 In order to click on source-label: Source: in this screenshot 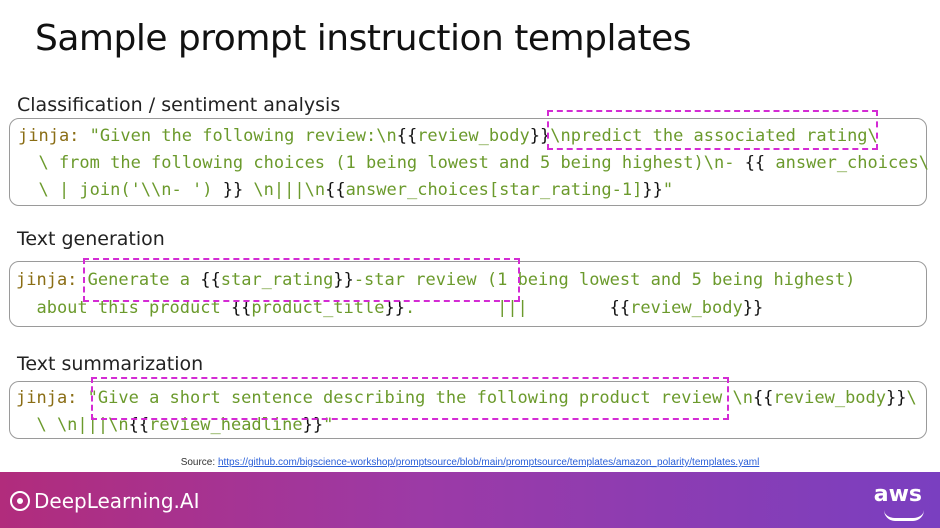, I will do `click(198, 462)`.